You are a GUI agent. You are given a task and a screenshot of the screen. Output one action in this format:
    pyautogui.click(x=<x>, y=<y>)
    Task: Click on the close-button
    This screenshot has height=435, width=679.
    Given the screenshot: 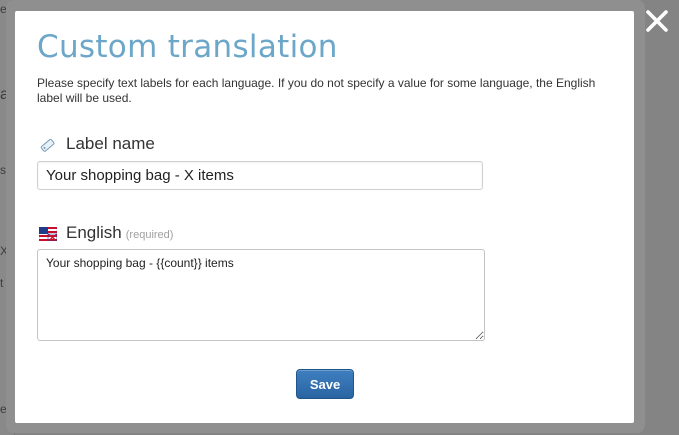 What is the action you would take?
    pyautogui.click(x=657, y=21)
    